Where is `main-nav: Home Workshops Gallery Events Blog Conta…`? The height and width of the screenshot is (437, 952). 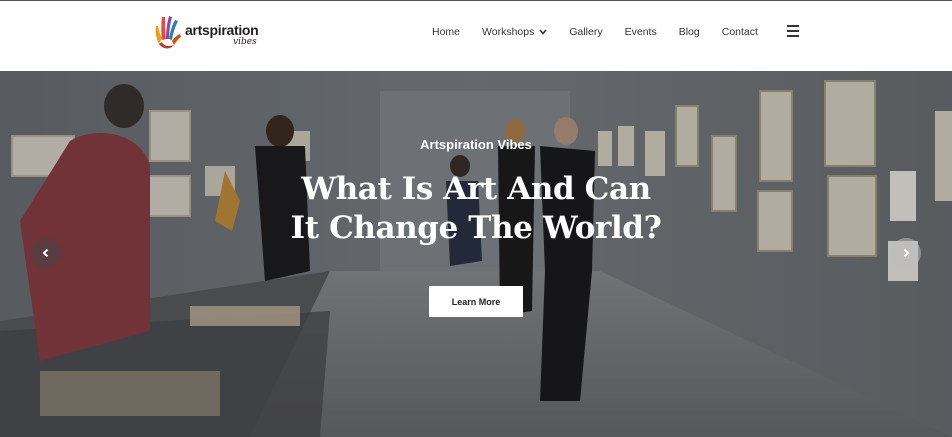 main-nav: Home Workshops Gallery Events Blog Conta… is located at coordinates (595, 32).